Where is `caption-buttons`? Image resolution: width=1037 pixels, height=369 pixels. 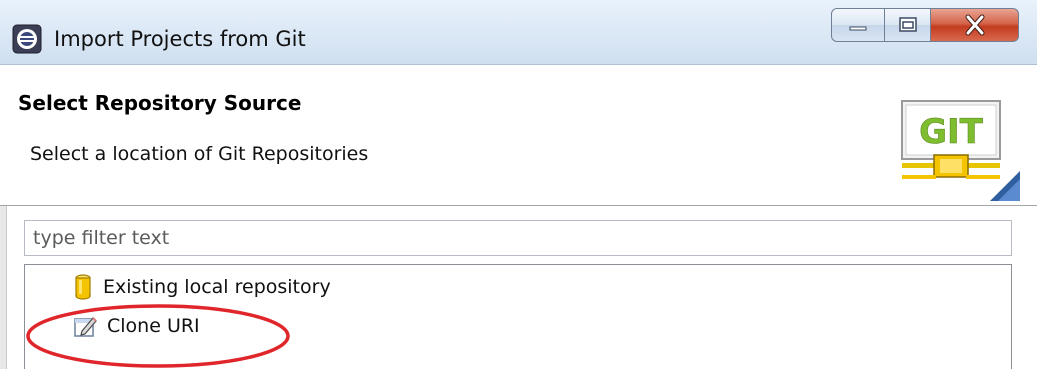 caption-buttons is located at coordinates (925, 26).